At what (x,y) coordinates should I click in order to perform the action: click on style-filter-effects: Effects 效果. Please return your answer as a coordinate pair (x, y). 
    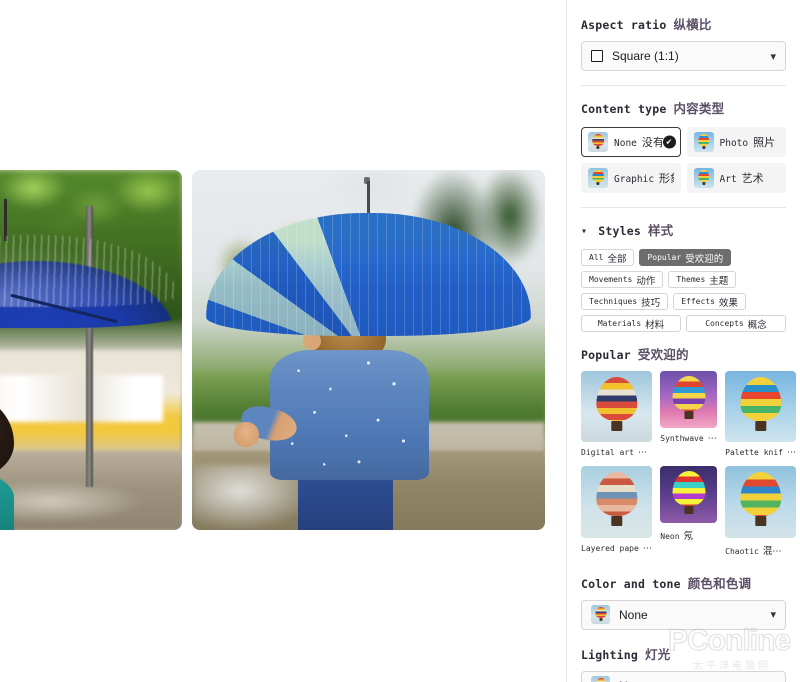
    Looking at the image, I should click on (709, 301).